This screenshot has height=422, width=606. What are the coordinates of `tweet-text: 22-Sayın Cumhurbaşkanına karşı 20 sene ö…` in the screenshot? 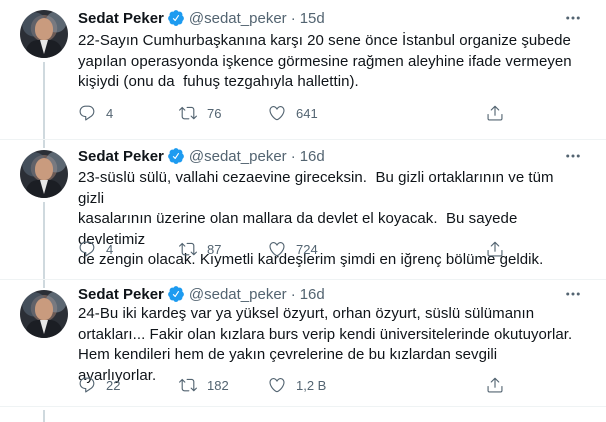 It's located at (325, 61).